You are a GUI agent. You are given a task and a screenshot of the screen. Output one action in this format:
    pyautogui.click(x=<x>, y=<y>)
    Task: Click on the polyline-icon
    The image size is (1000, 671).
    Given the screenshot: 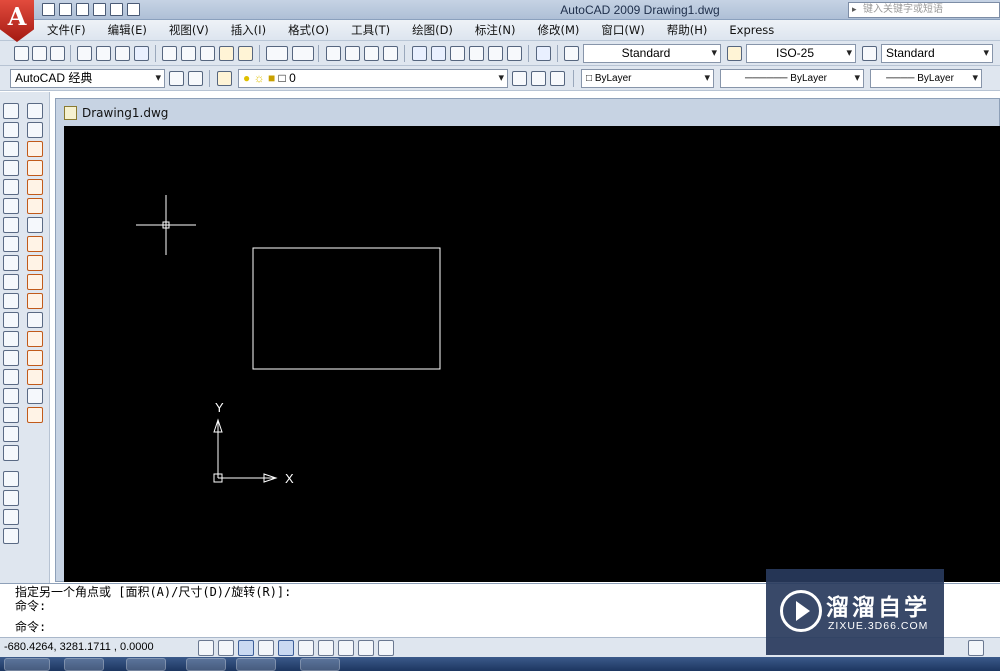 What is the action you would take?
    pyautogui.click(x=11, y=149)
    